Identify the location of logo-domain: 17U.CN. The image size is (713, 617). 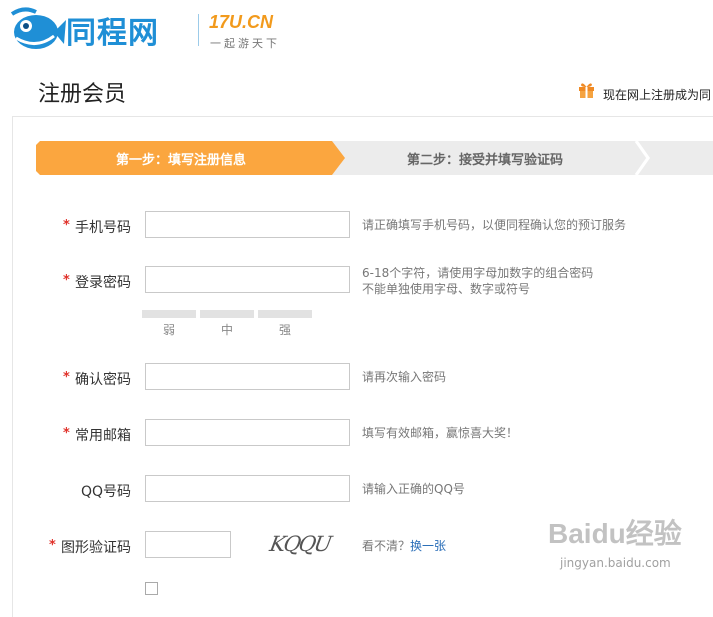
(241, 22).